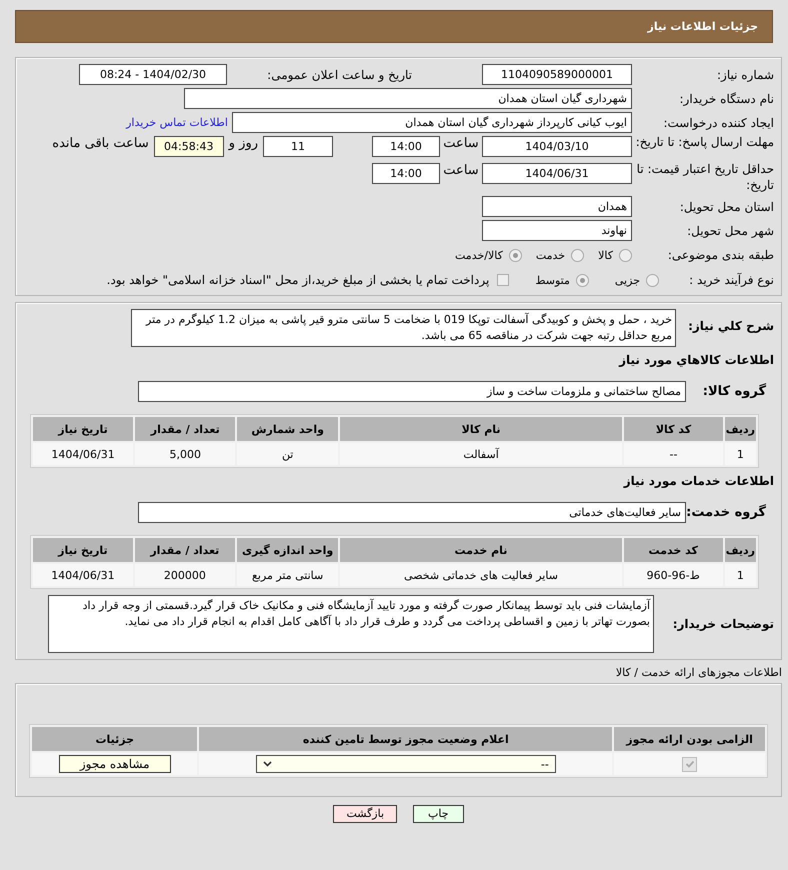 The width and height of the screenshot is (788, 870). What do you see at coordinates (287, 429) in the screenshot?
I see `column-header: واحد شمارش` at bounding box center [287, 429].